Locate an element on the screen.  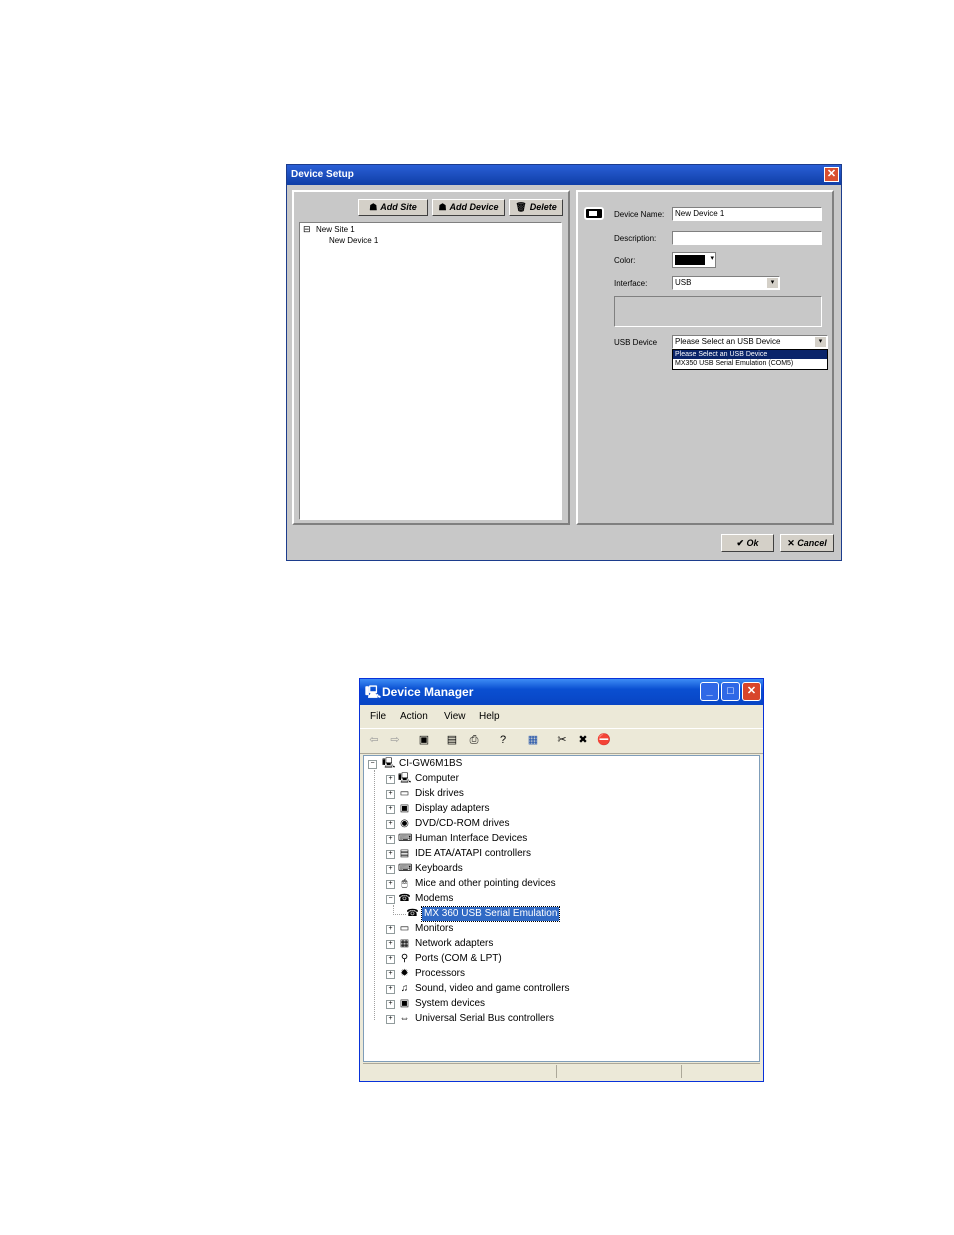
description-field is located at coordinates (747, 238).